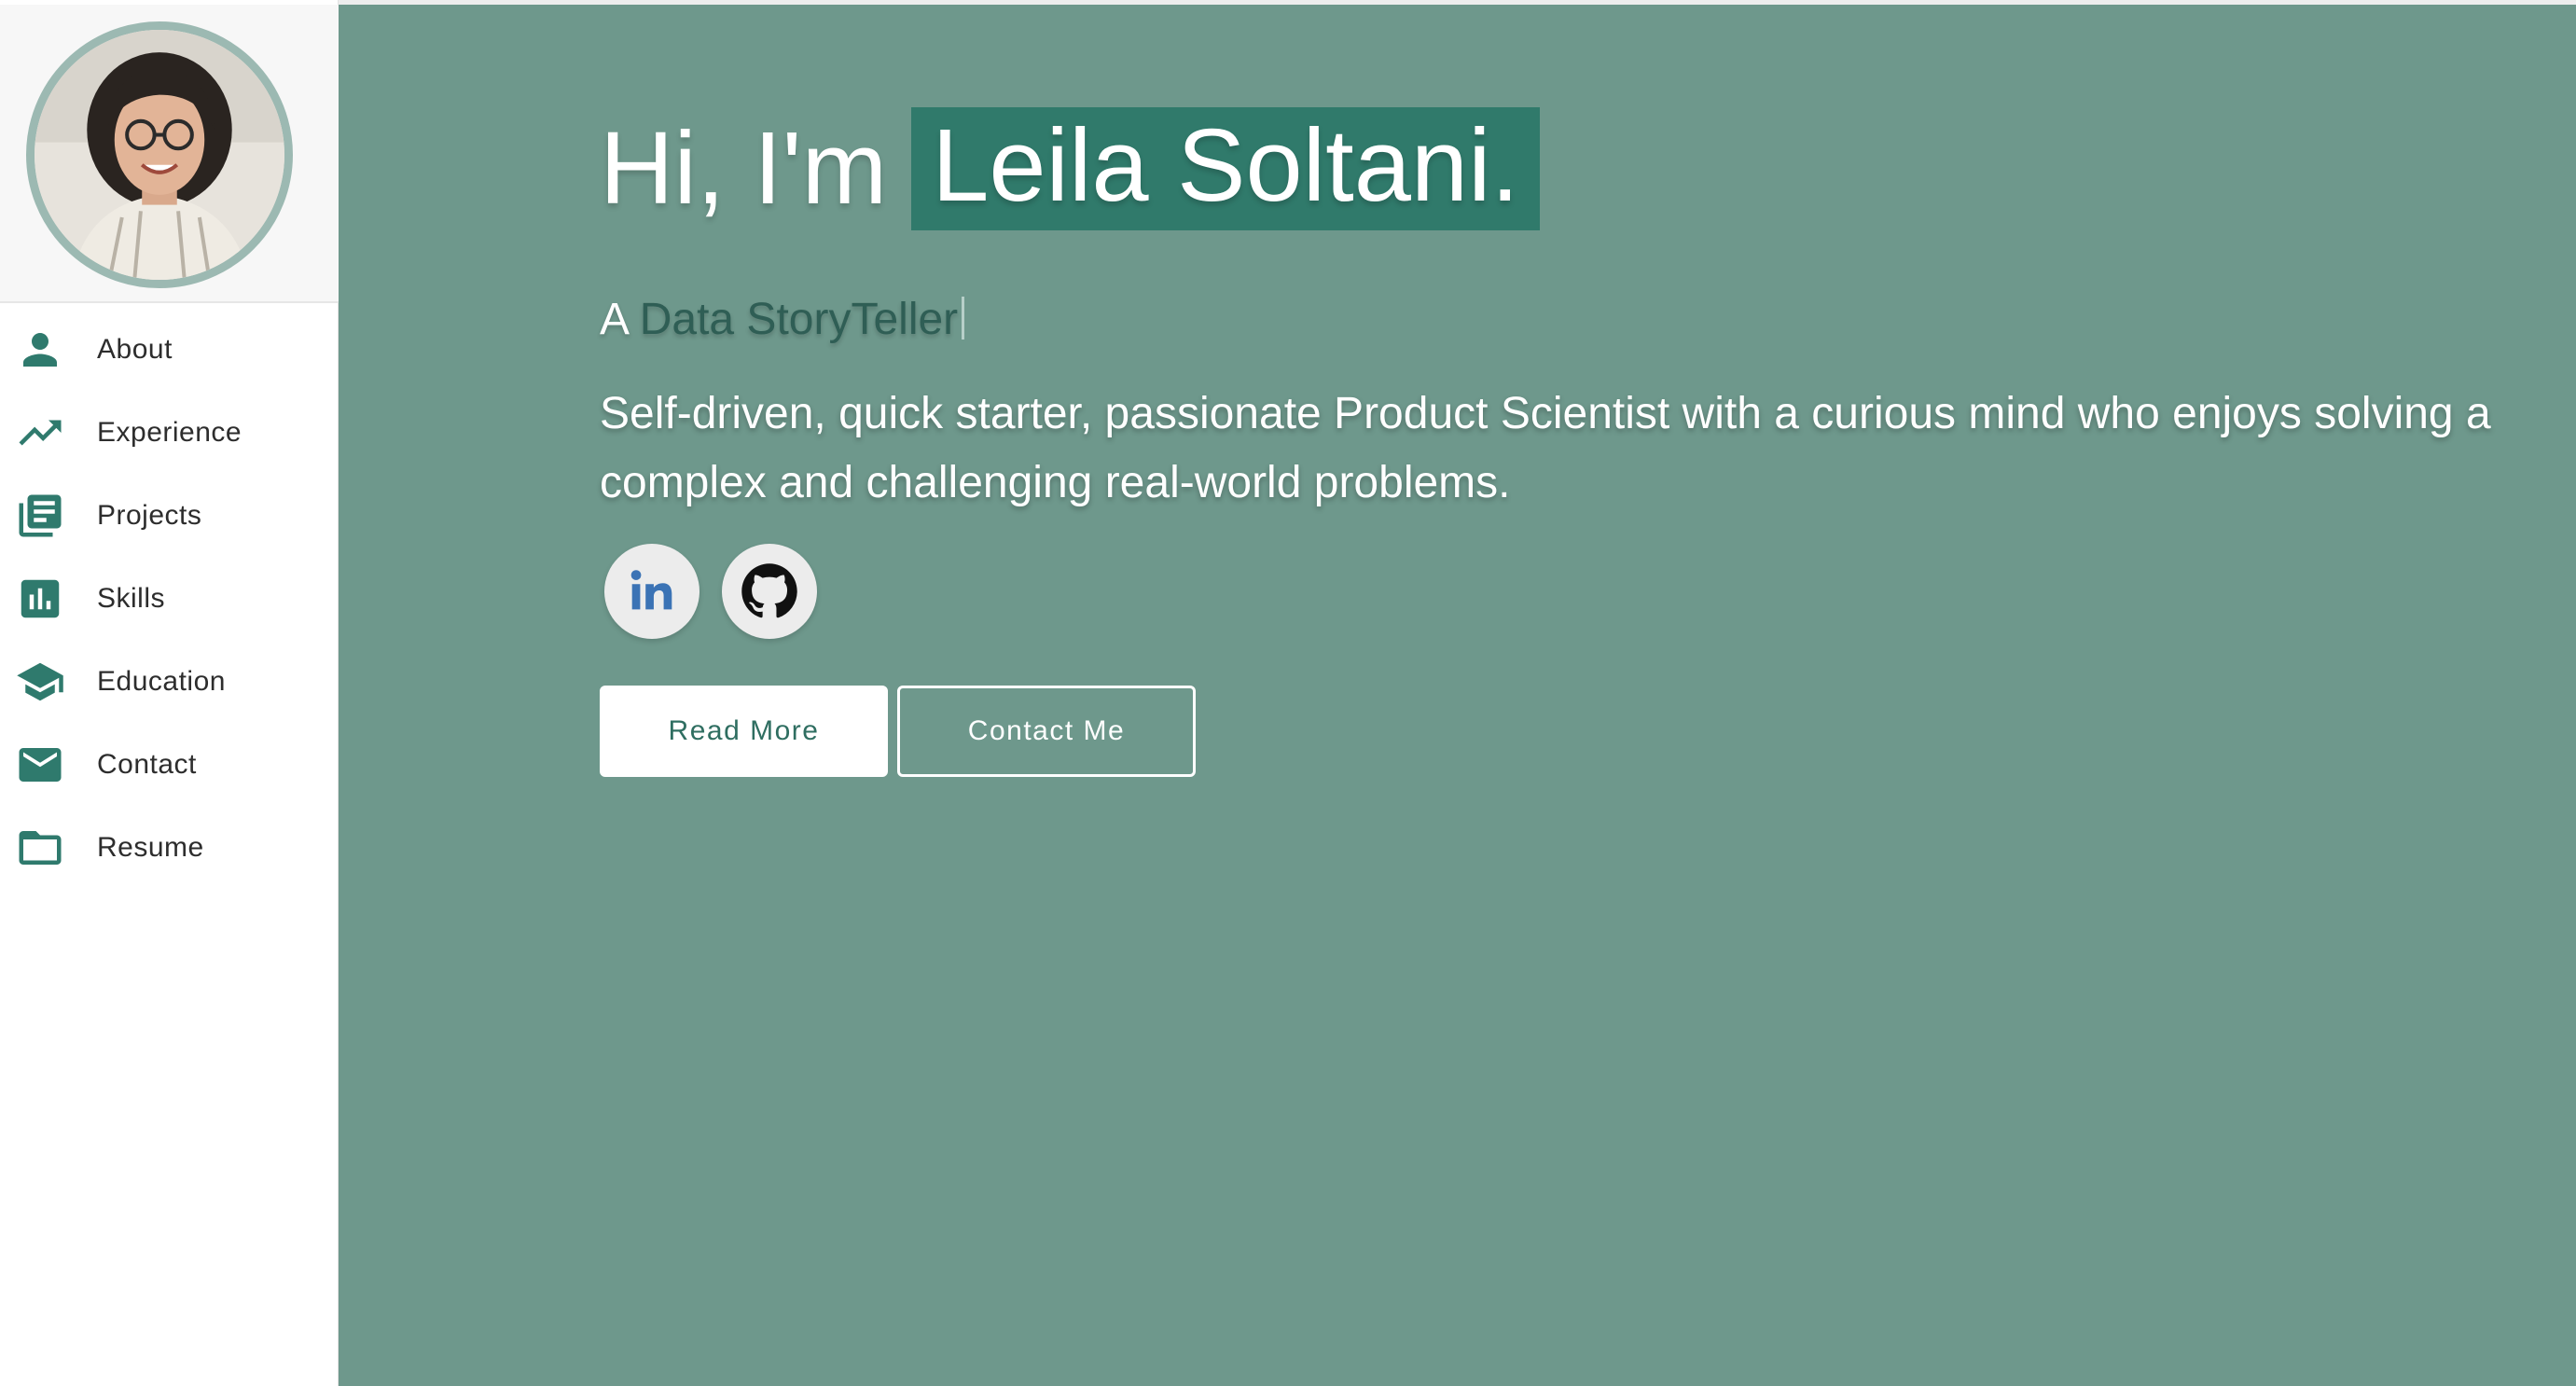  I want to click on sidebar-item-skills: Skills, so click(169, 598).